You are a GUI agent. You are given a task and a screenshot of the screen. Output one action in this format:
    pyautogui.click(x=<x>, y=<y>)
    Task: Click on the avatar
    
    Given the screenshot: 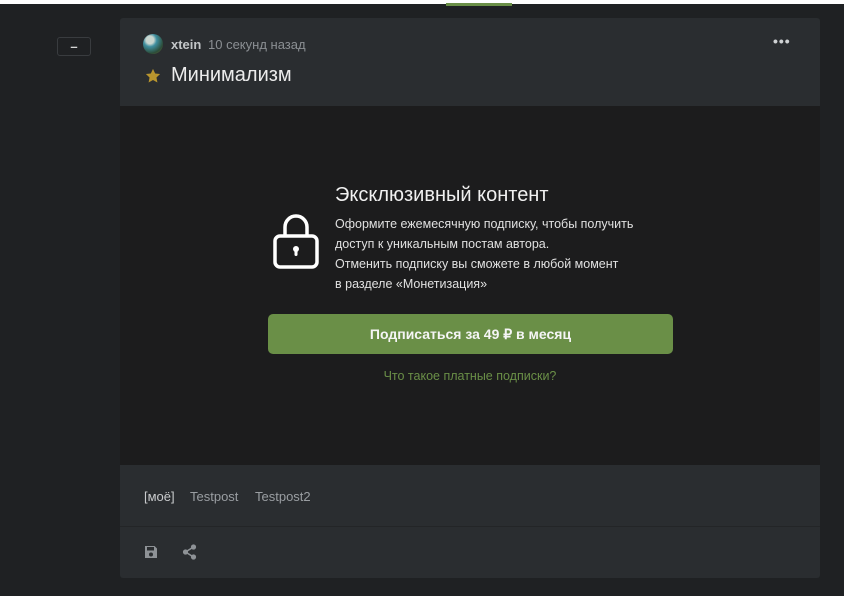 What is the action you would take?
    pyautogui.click(x=153, y=44)
    